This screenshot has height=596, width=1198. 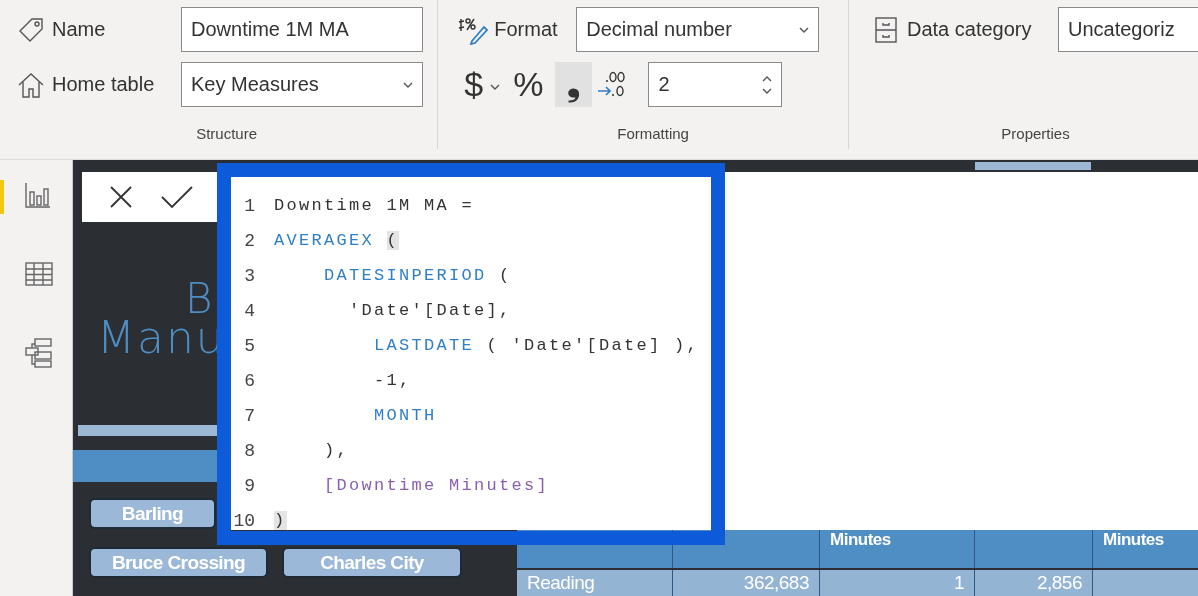 What do you see at coordinates (897, 583) in the screenshot?
I see `table-cell: 1` at bounding box center [897, 583].